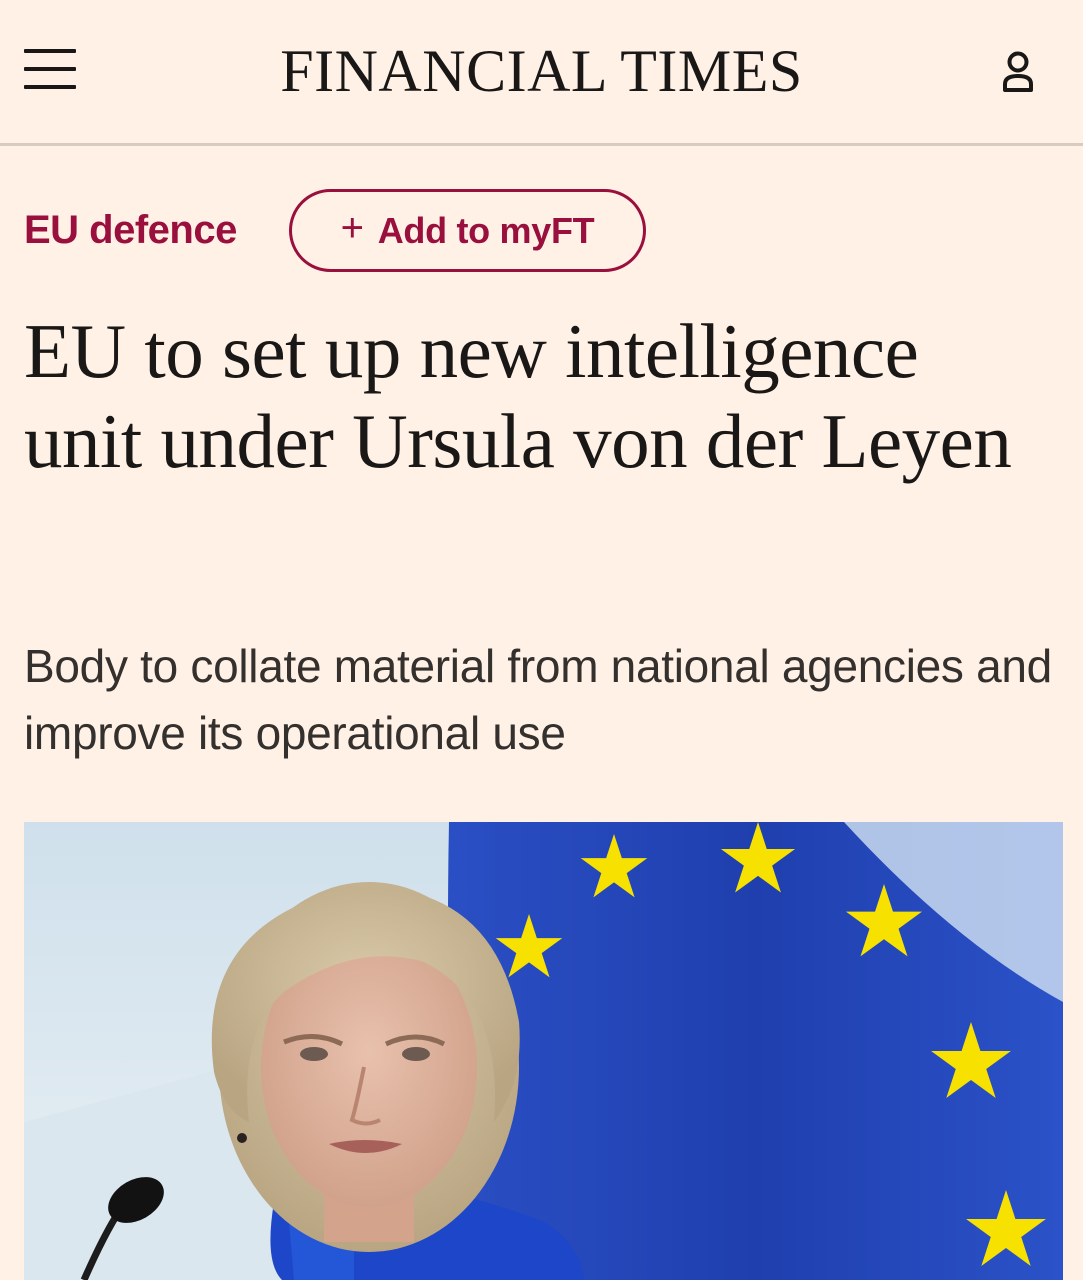  I want to click on masthead-logo: FINANCIAL TIMES, so click(541, 71).